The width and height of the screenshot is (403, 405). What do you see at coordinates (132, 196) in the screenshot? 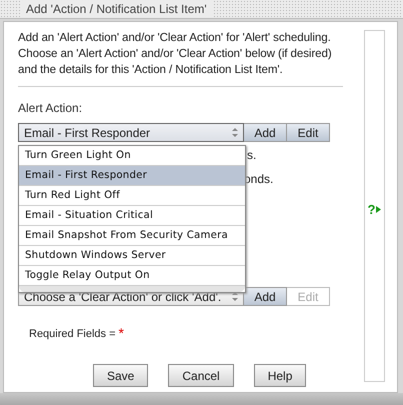
I see `dropdown-option: Turn Red Light Off` at bounding box center [132, 196].